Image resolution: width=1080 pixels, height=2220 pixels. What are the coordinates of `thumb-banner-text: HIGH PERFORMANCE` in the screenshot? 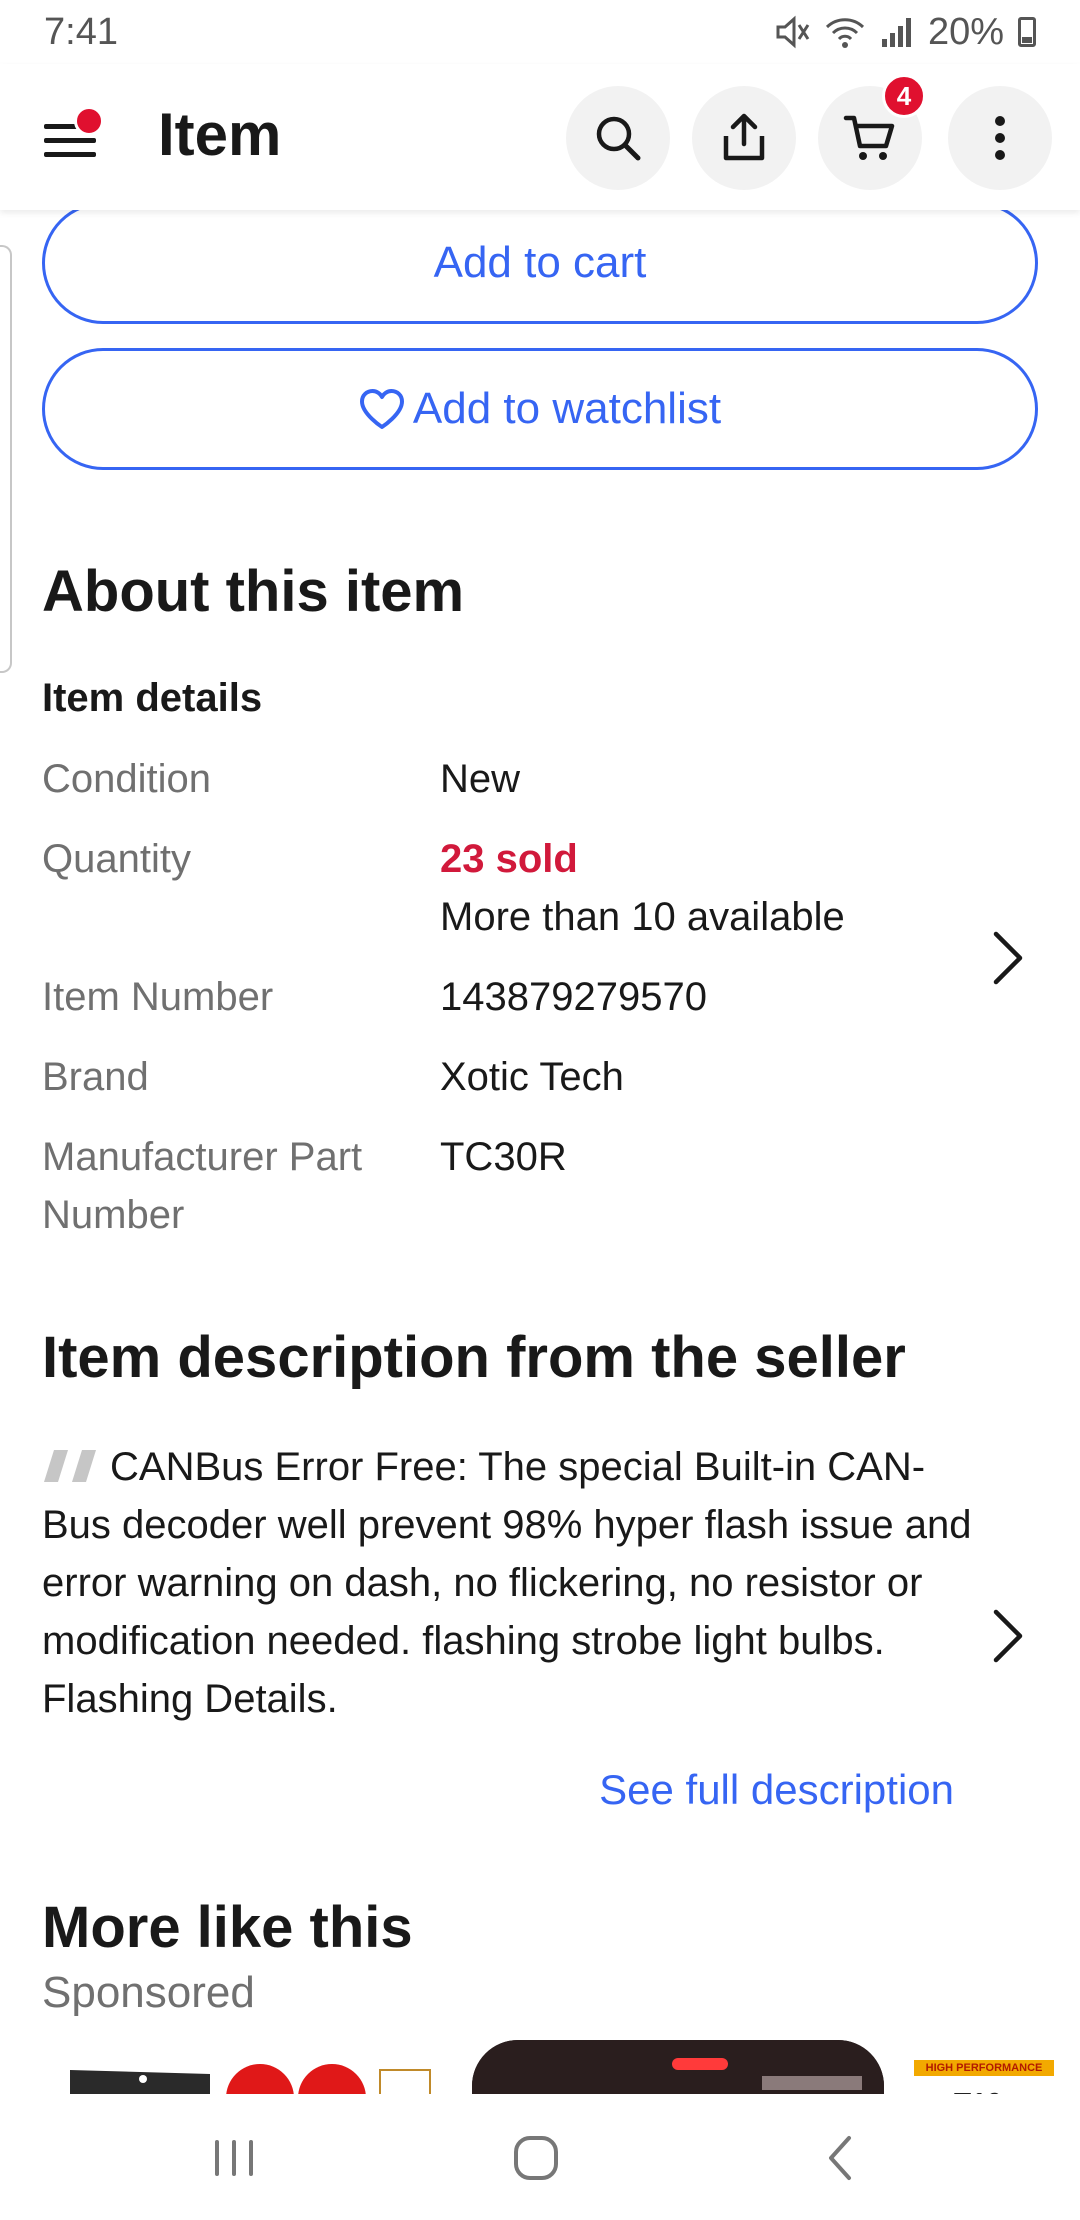 It's located at (984, 2068).